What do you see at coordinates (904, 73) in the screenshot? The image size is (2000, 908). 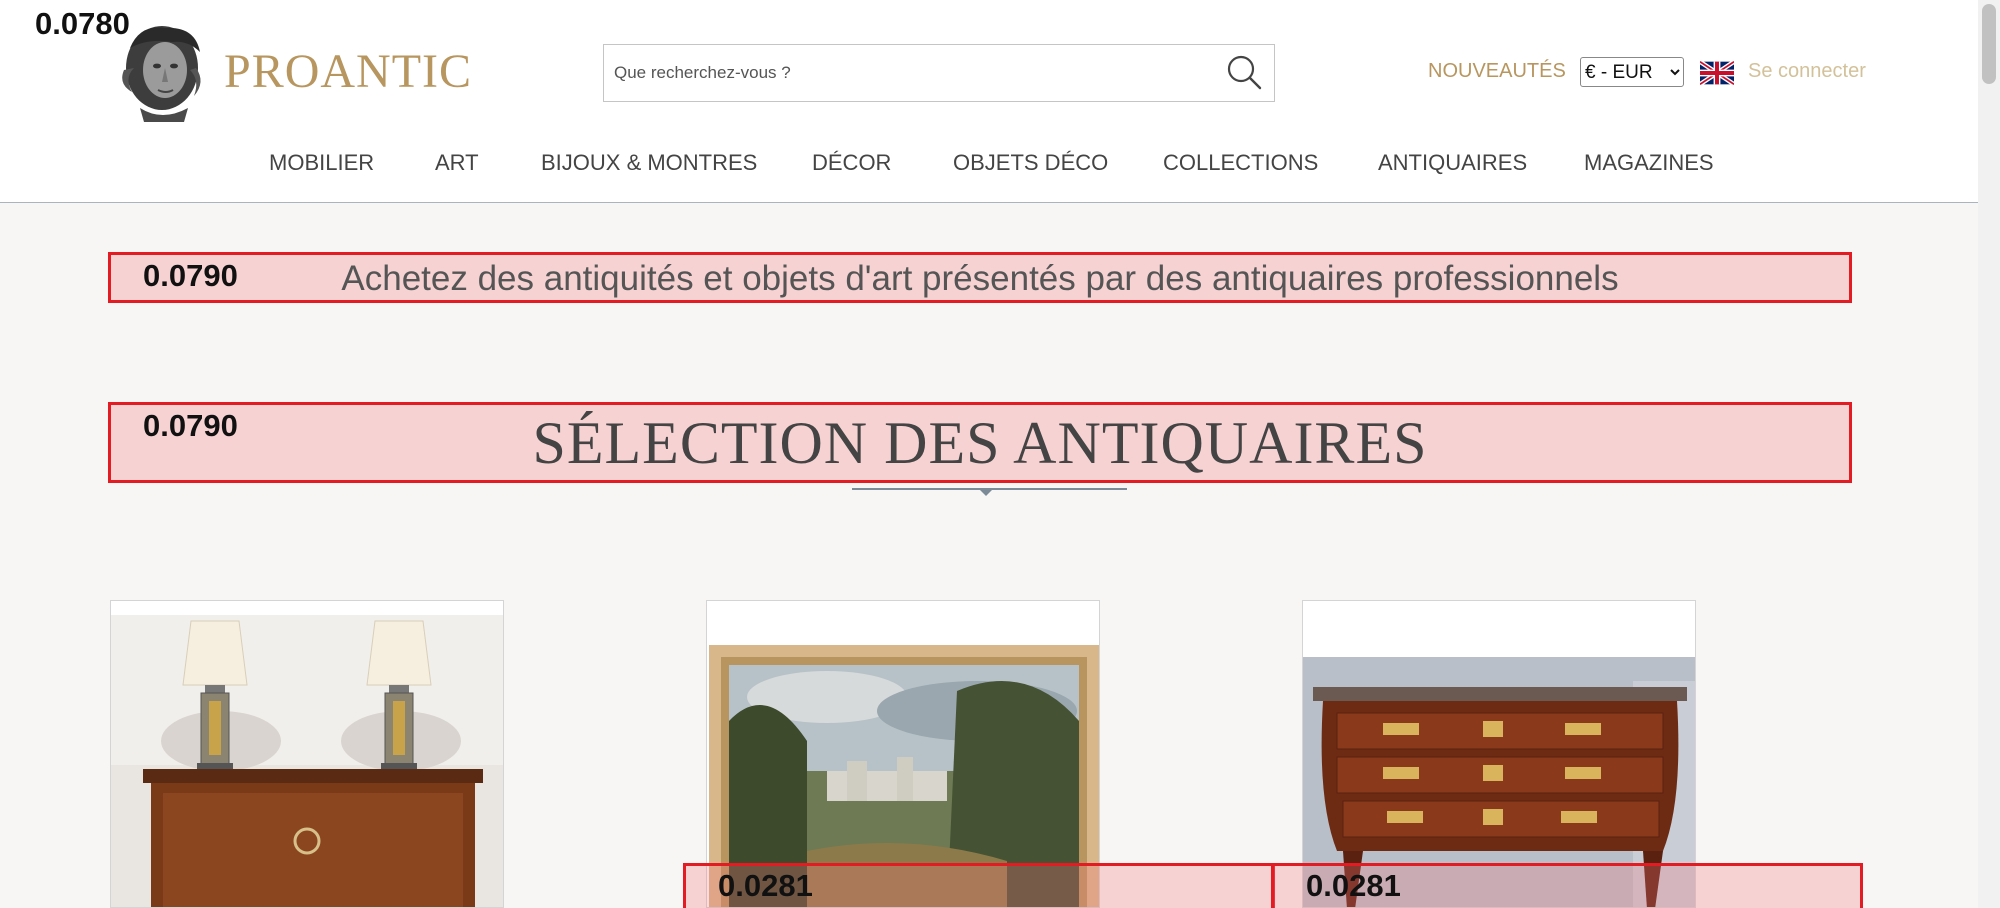 I see `search-input` at bounding box center [904, 73].